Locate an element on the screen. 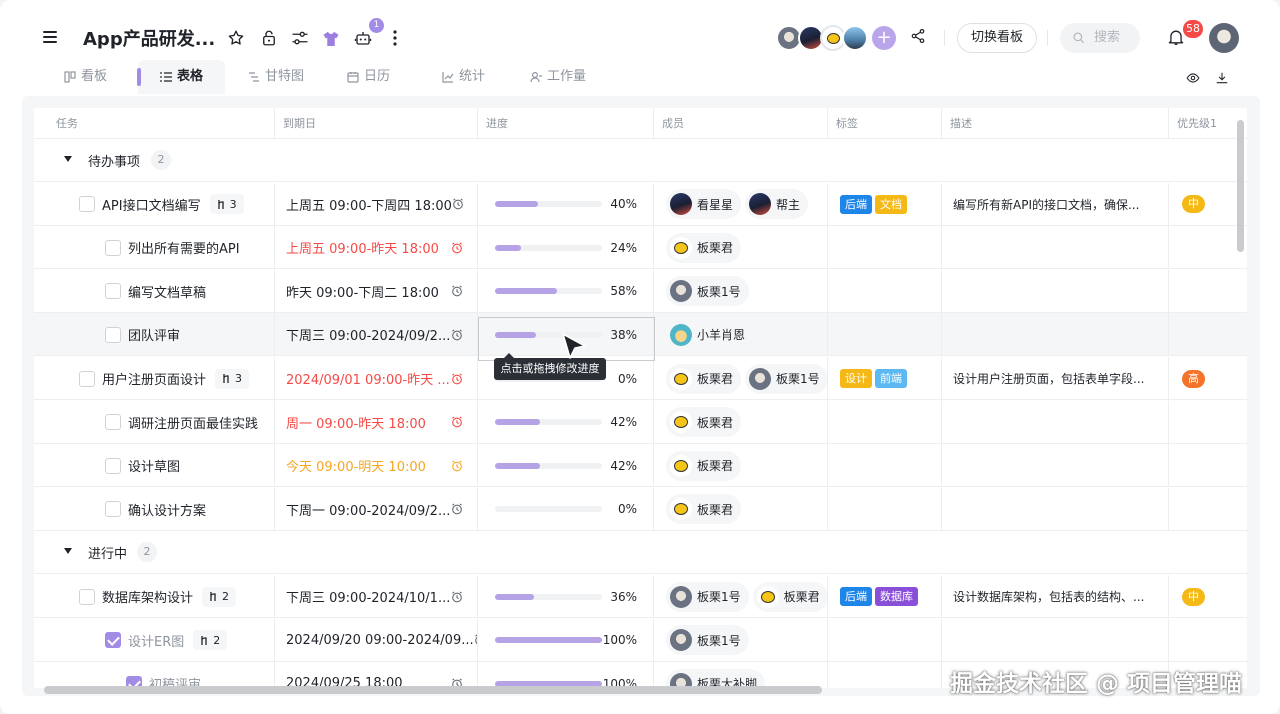  subtask-count: 3 is located at coordinates (226, 204).